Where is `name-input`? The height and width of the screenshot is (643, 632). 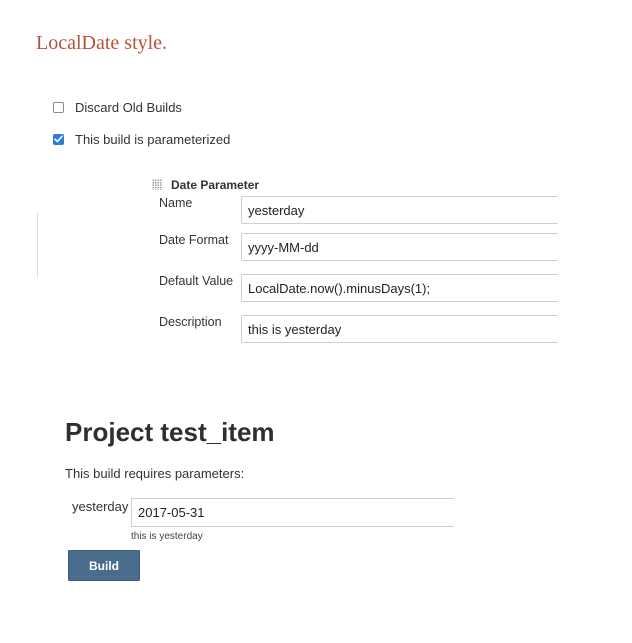 name-input is located at coordinates (399, 210).